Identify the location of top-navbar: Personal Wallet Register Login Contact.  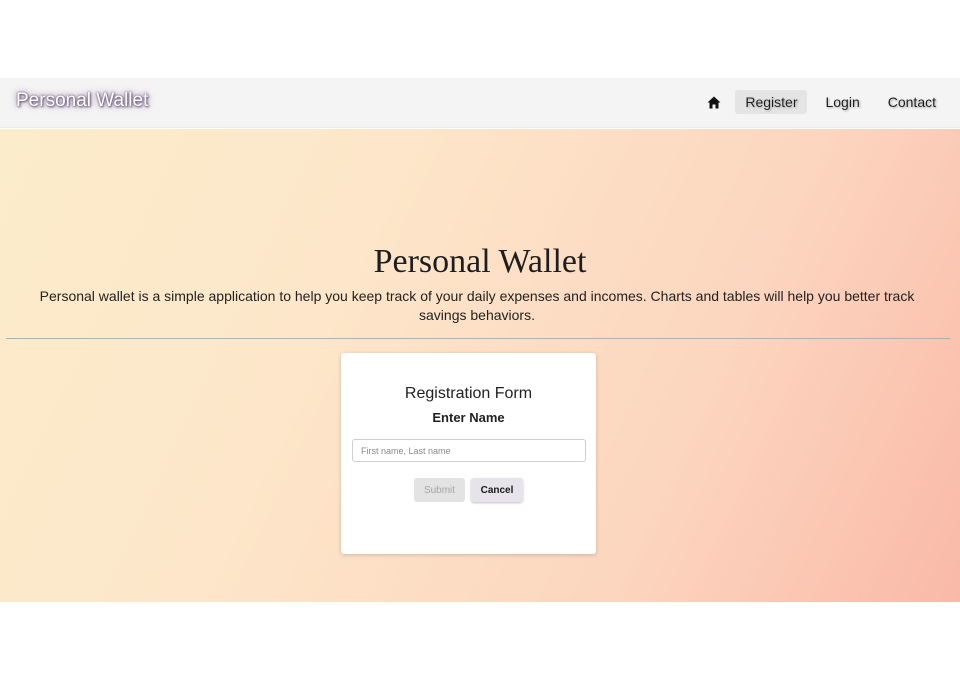
(480, 103).